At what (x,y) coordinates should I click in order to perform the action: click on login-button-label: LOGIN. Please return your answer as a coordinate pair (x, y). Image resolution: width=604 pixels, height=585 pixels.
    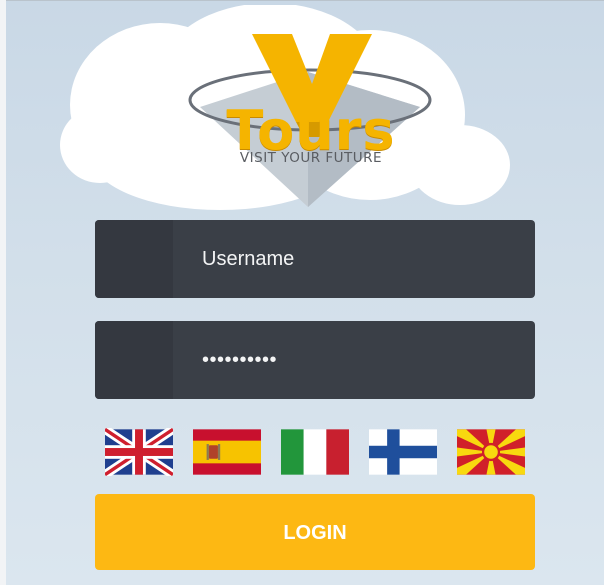
    Looking at the image, I should click on (315, 533).